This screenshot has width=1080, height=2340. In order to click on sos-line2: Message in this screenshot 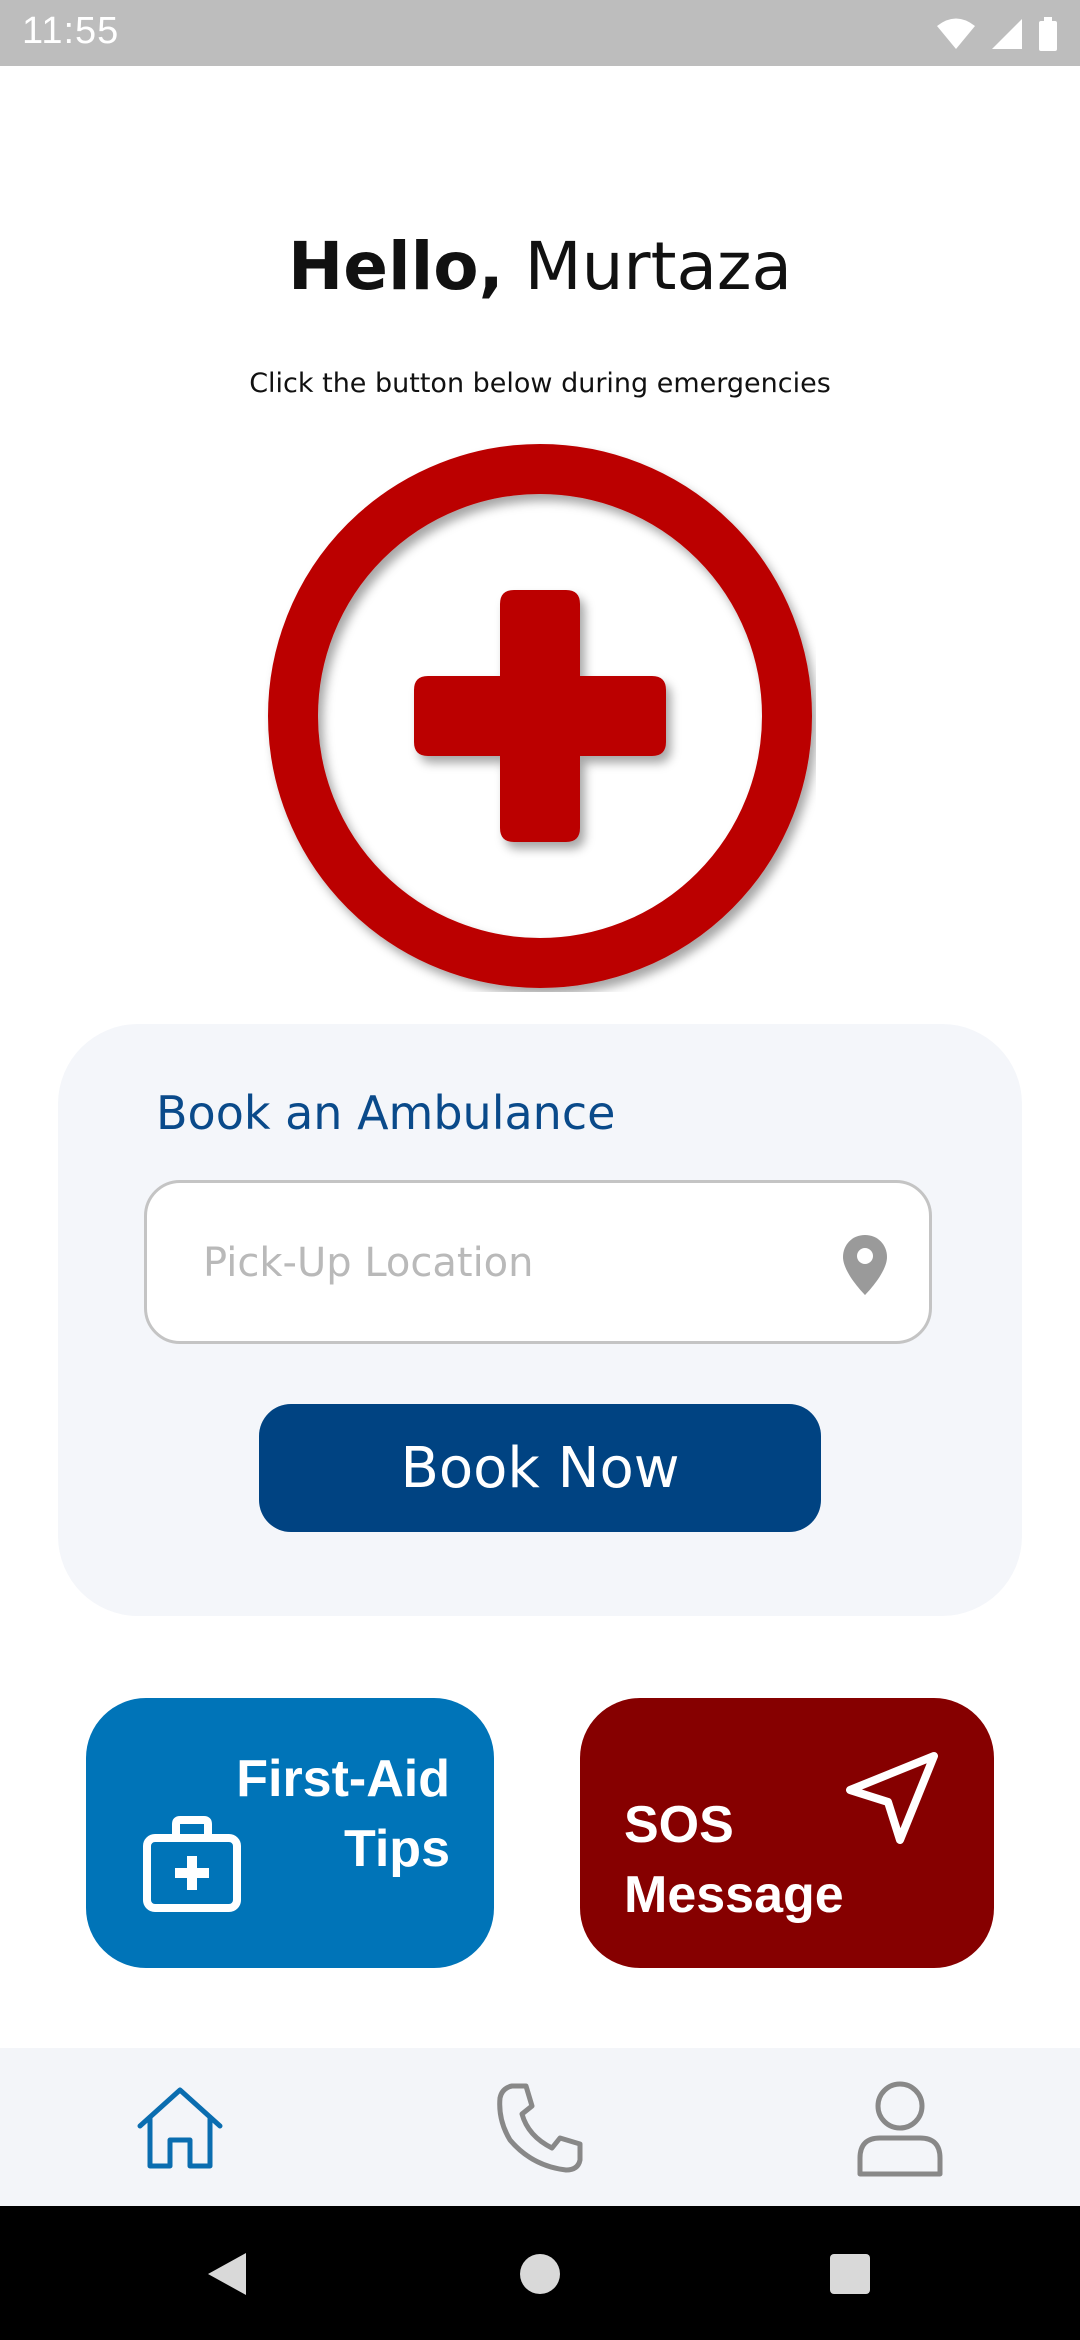, I will do `click(734, 1895)`.